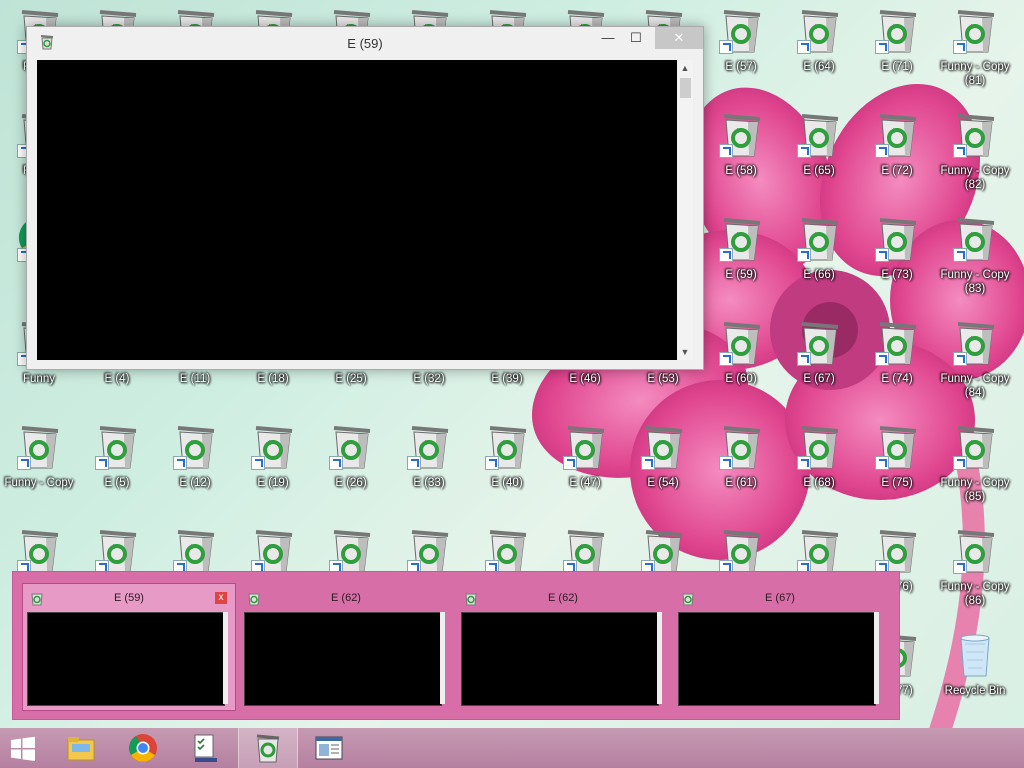 The height and width of the screenshot is (768, 1024). I want to click on close-button: ✕, so click(679, 38).